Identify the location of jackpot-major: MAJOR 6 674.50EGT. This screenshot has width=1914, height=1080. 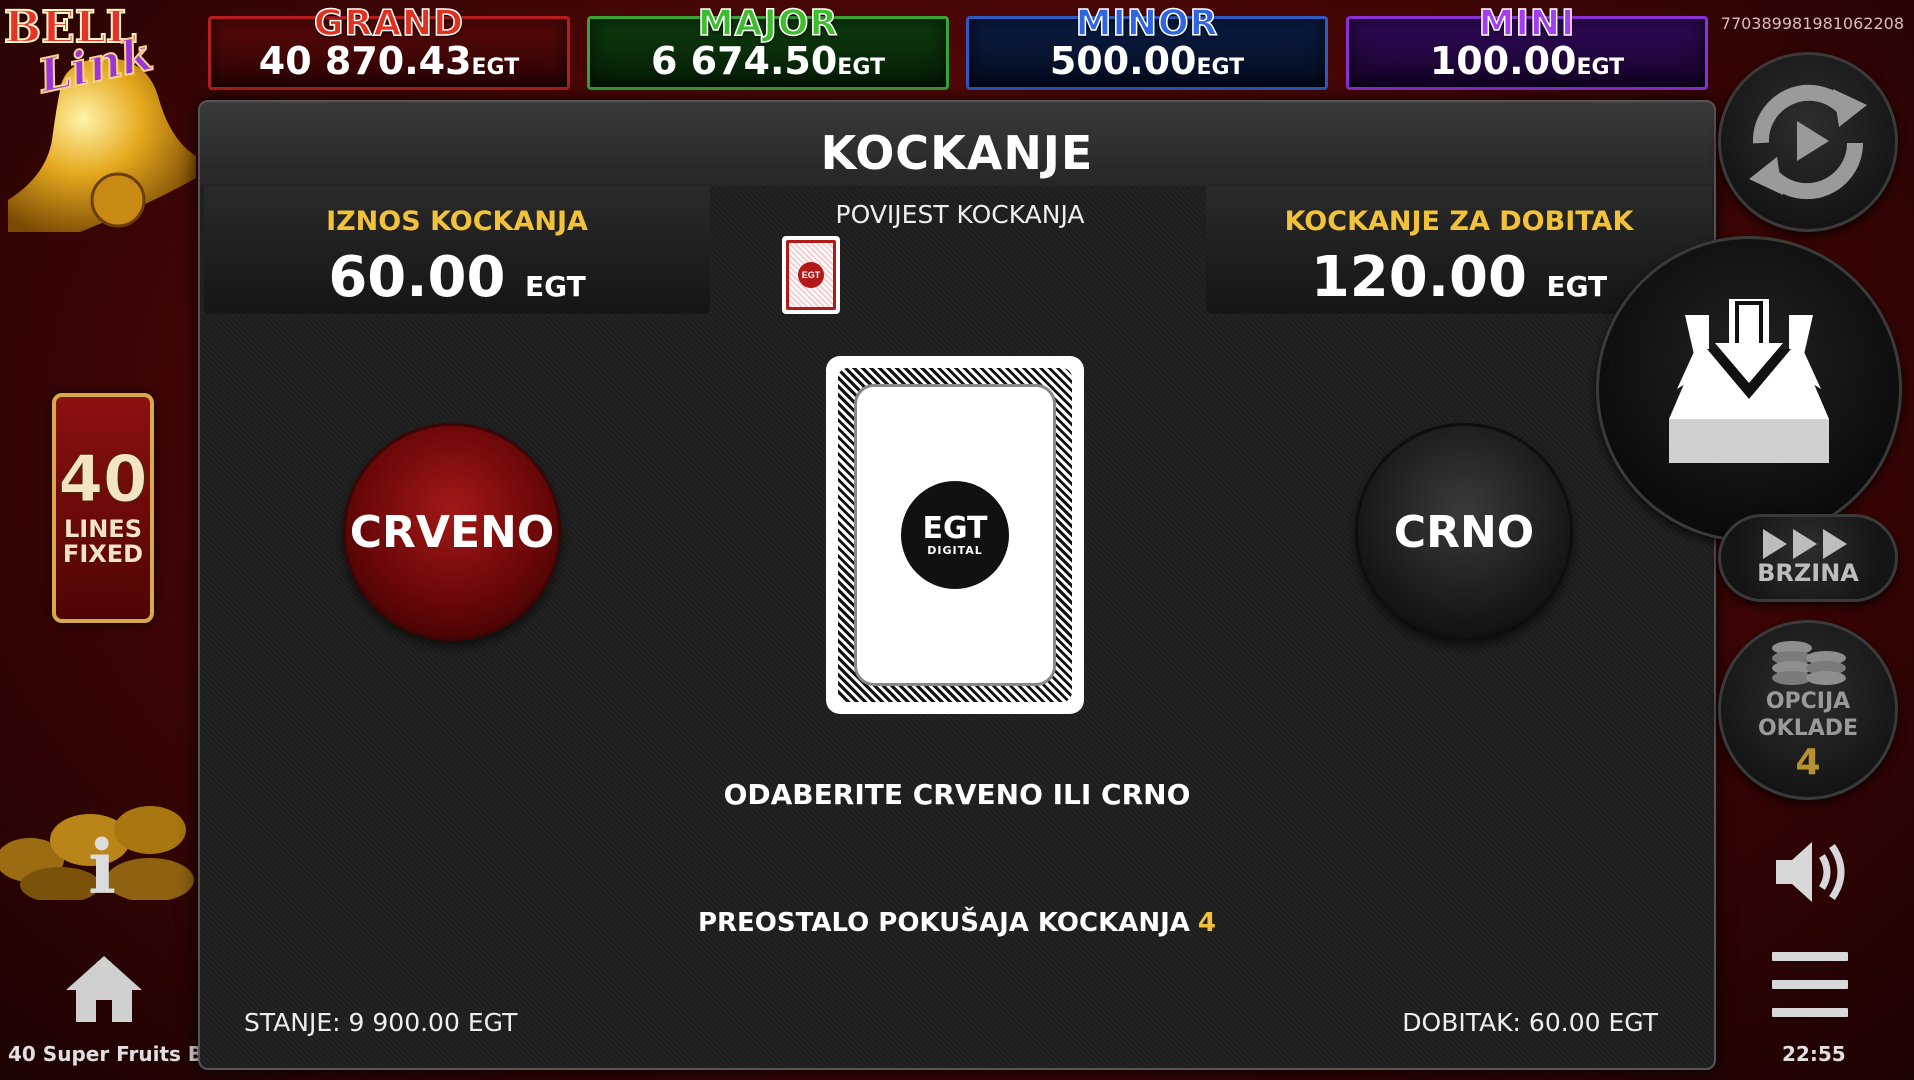
(768, 46).